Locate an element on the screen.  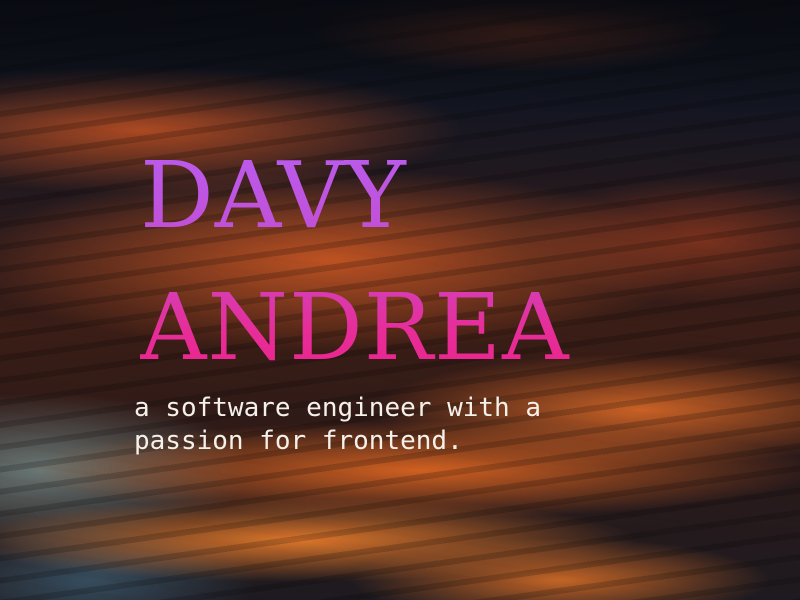
hero-tagline-line2: passion for frontend. is located at coordinates (298, 441).